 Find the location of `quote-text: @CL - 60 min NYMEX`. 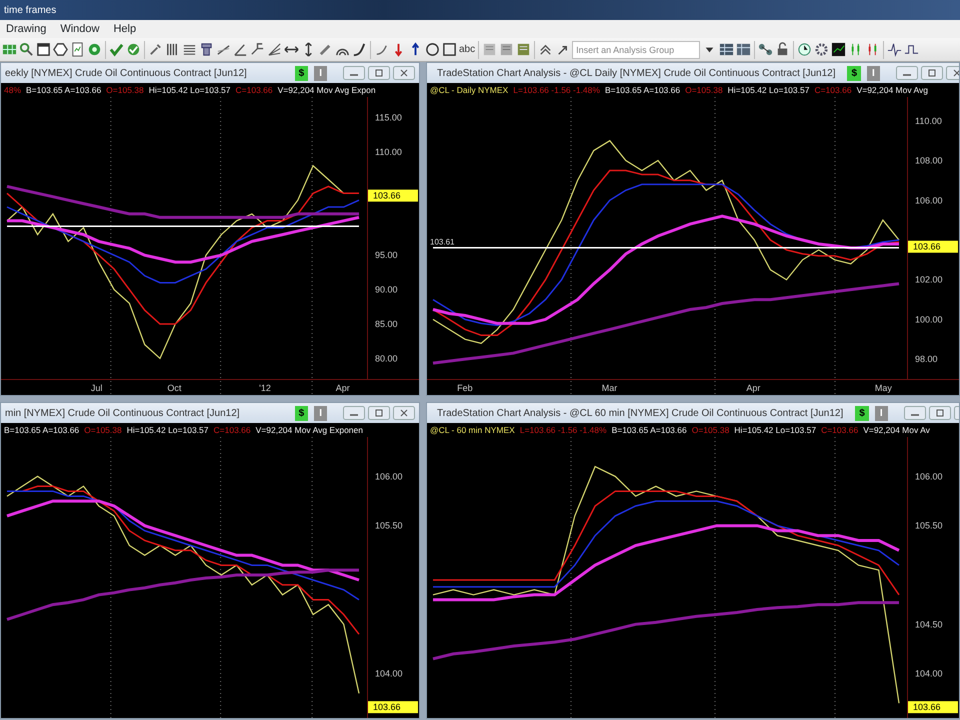

quote-text: @CL - 60 min NYMEX is located at coordinates (472, 430).